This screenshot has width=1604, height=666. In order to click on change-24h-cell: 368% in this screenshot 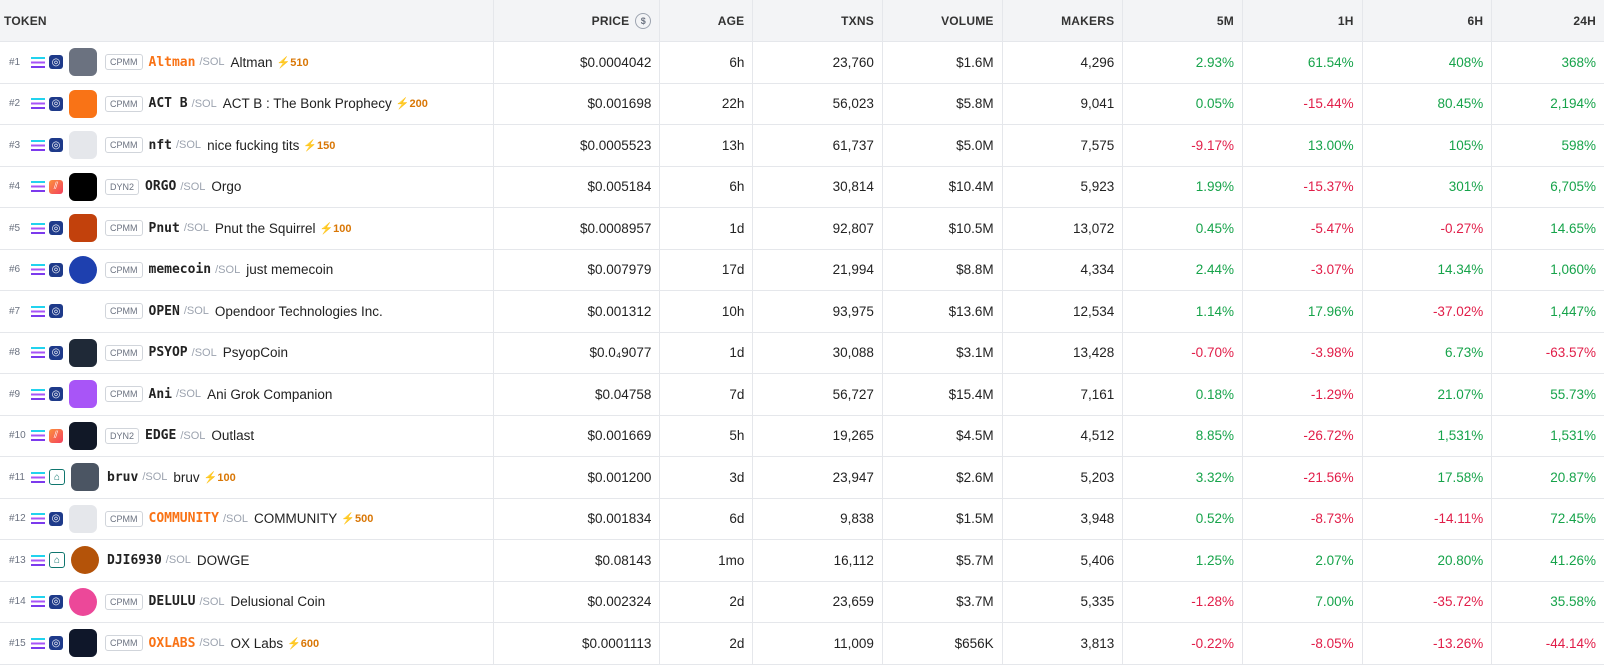, I will do `click(1578, 62)`.